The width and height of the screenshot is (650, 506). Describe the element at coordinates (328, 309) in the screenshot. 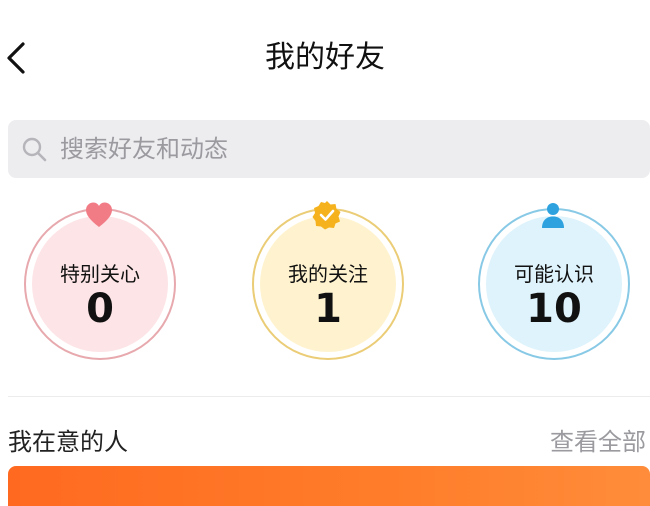

I see `stat-count: 1` at that location.